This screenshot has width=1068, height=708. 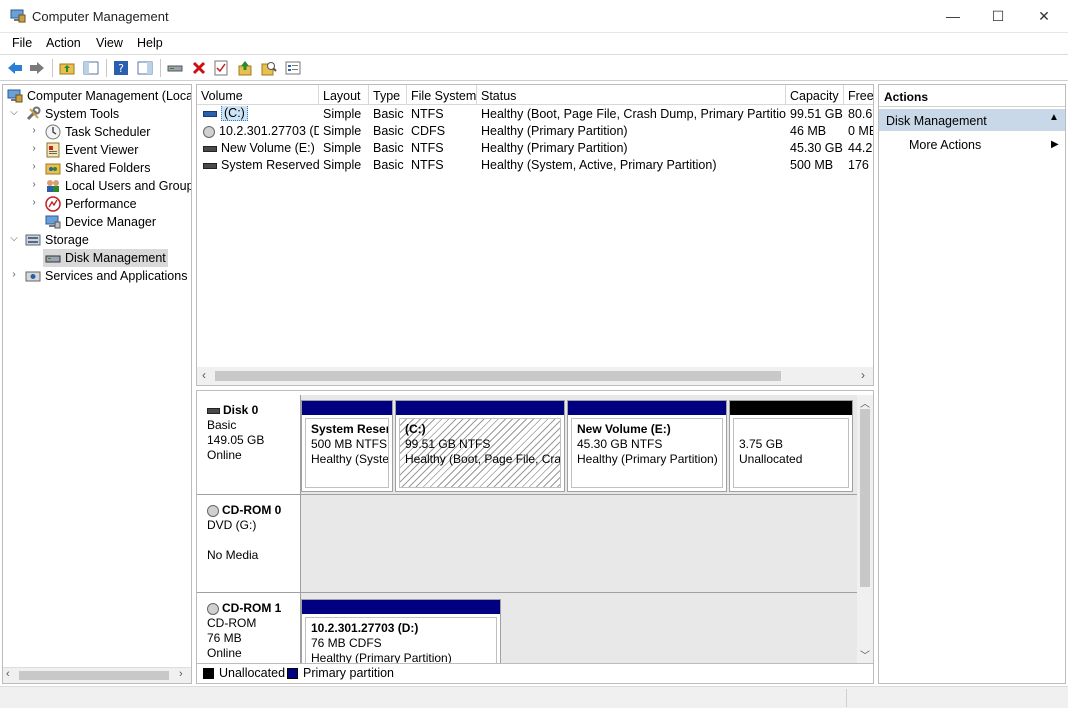 What do you see at coordinates (269, 68) in the screenshot?
I see `search-icon` at bounding box center [269, 68].